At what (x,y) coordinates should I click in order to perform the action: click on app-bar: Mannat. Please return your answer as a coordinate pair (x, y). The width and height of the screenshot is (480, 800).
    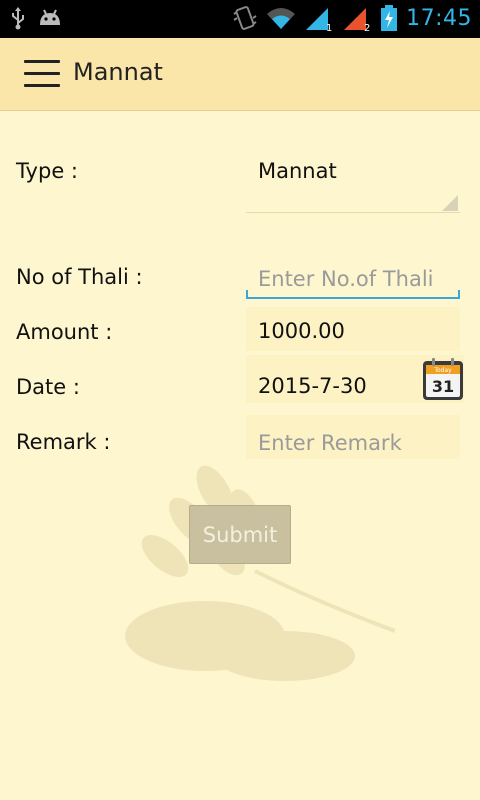
    Looking at the image, I should click on (240, 74).